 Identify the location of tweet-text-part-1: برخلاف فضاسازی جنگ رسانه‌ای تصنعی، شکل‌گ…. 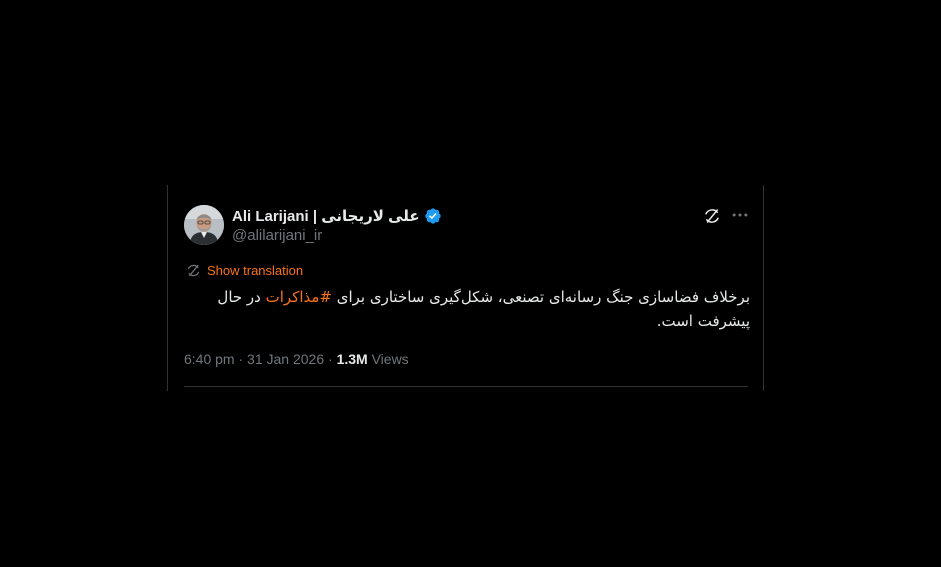
(540, 297).